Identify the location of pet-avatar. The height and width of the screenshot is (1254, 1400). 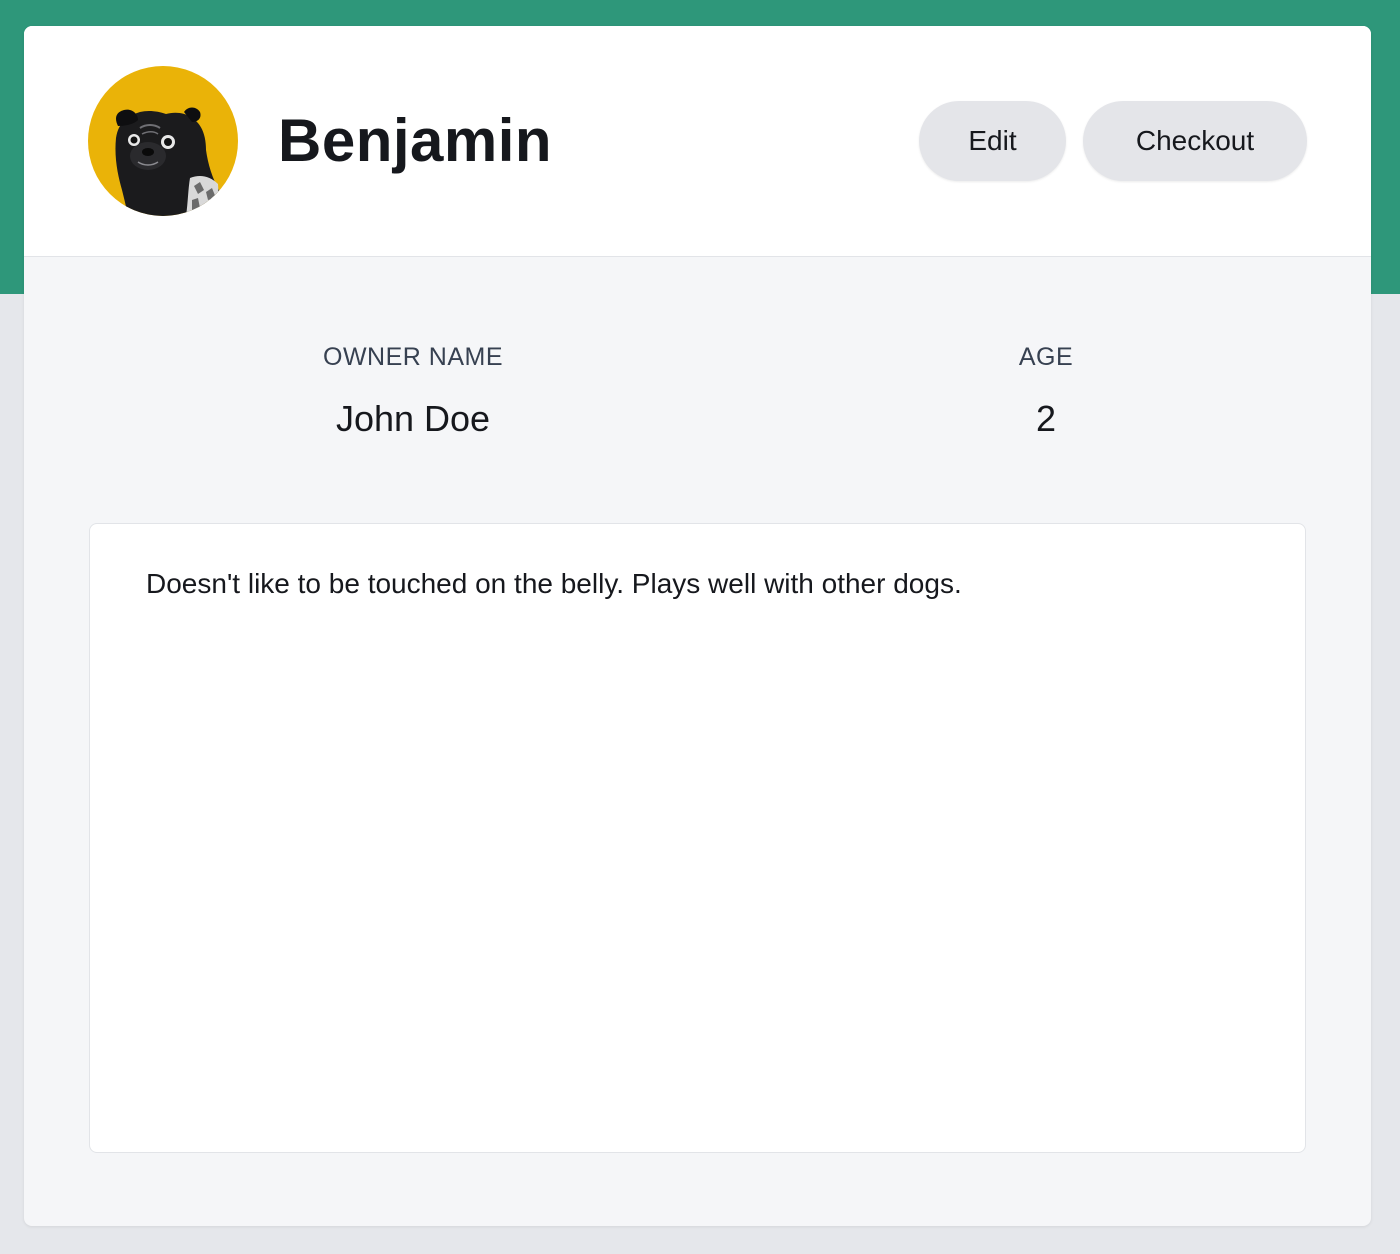
(163, 141).